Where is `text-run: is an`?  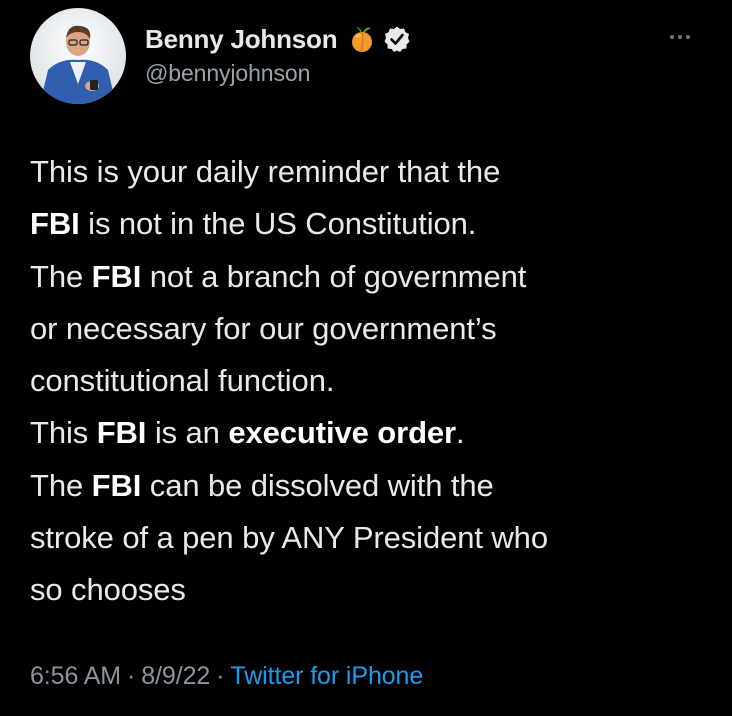
text-run: is an is located at coordinates (187, 433).